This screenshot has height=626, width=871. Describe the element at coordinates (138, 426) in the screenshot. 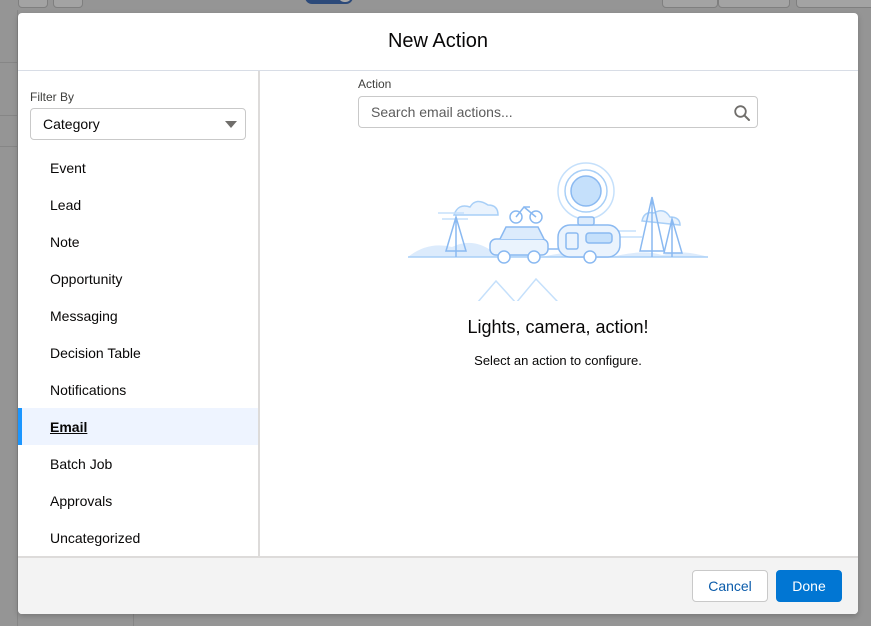

I see `category-item-email: Email` at that location.